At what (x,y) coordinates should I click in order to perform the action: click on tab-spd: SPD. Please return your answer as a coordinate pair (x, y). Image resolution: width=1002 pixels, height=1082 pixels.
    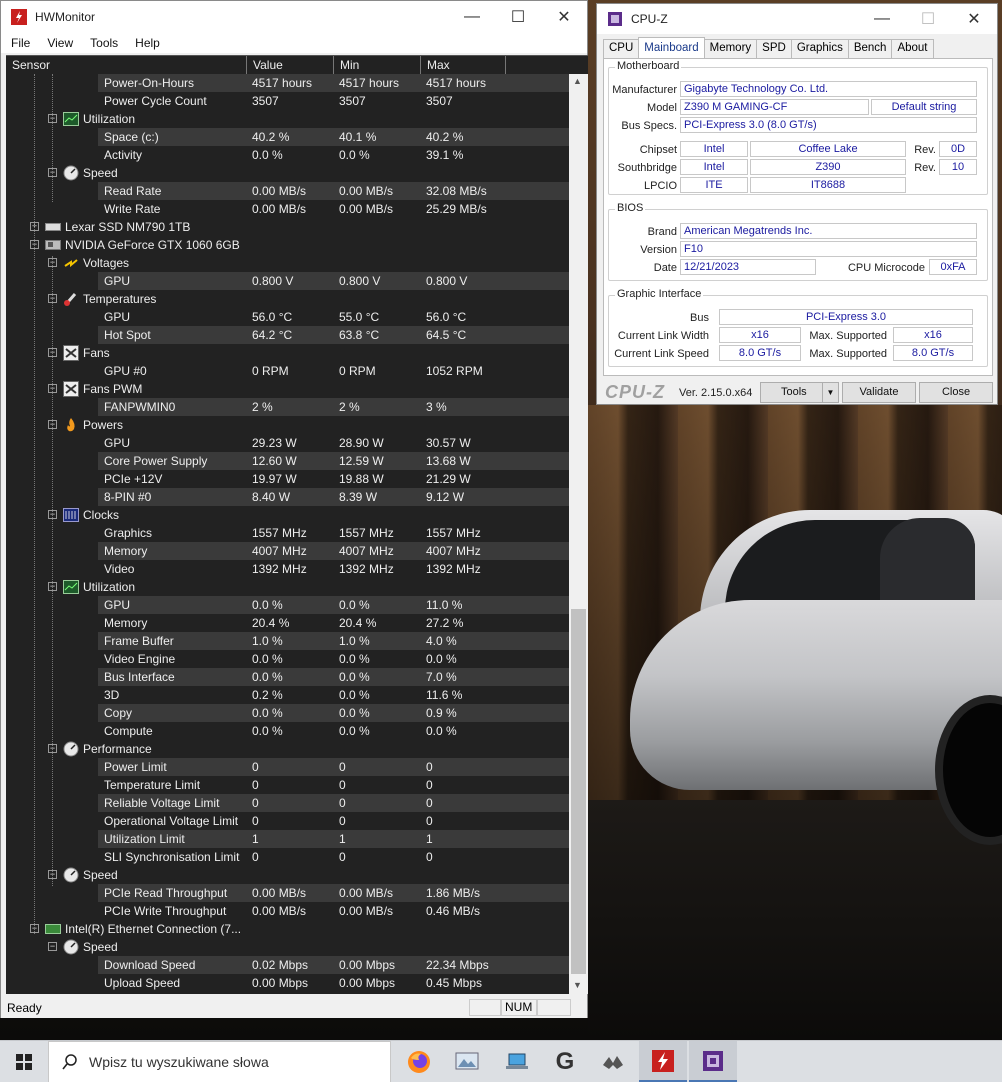
    Looking at the image, I should click on (774, 48).